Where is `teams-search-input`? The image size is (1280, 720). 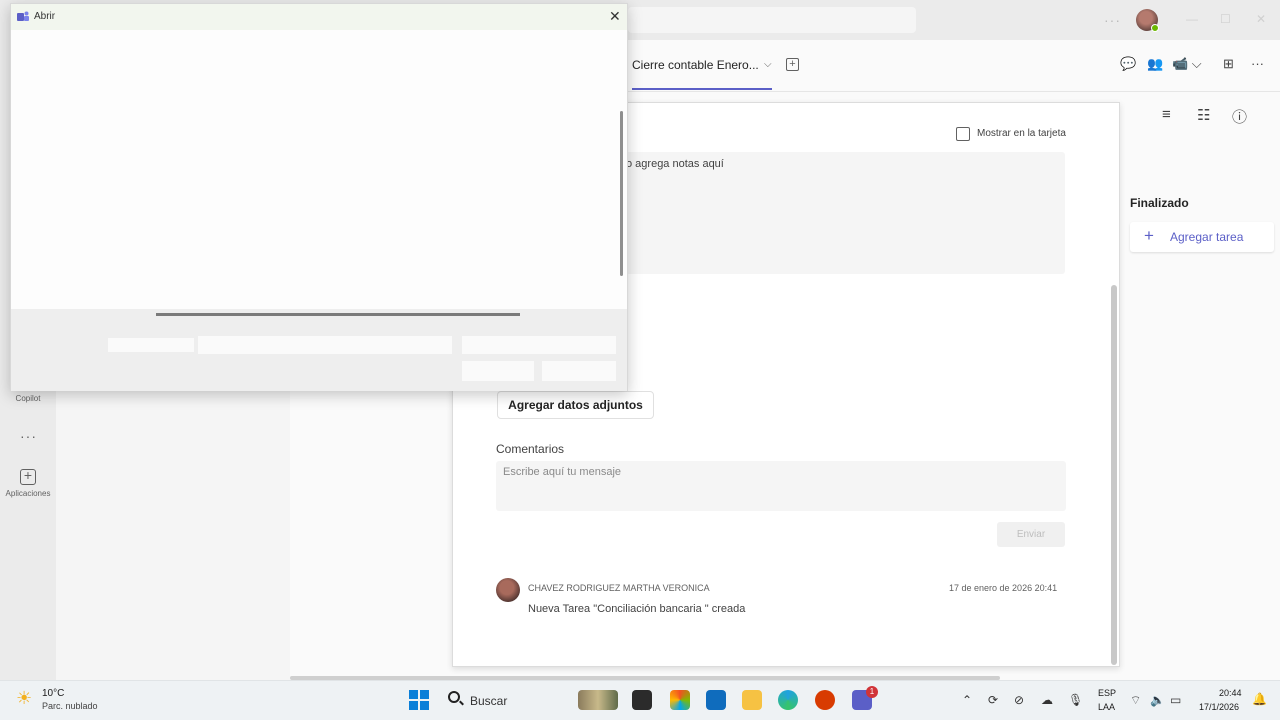
teams-search-input is located at coordinates (772, 20).